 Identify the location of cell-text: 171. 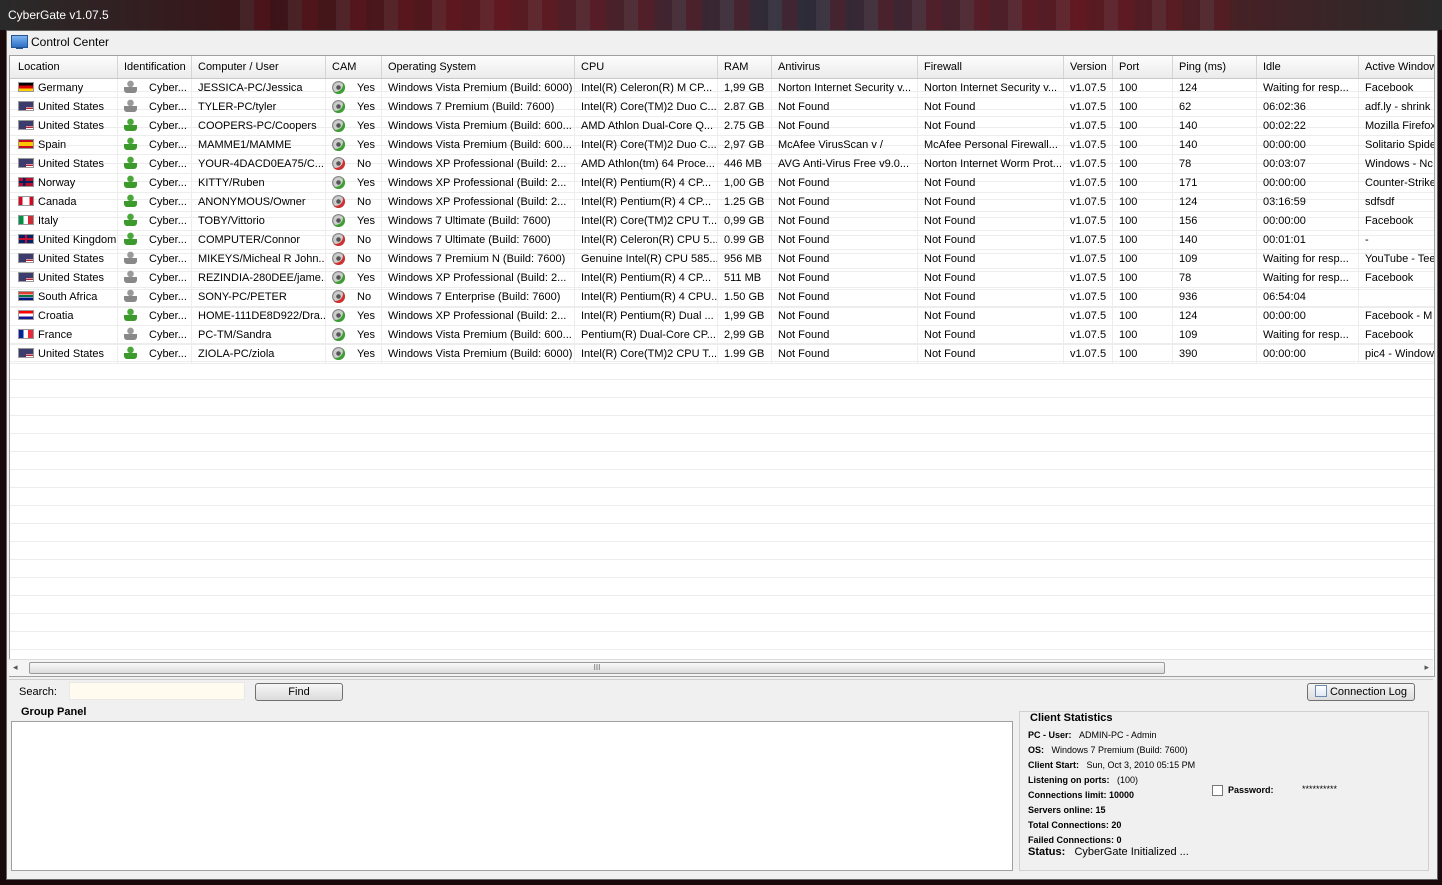
(1188, 183).